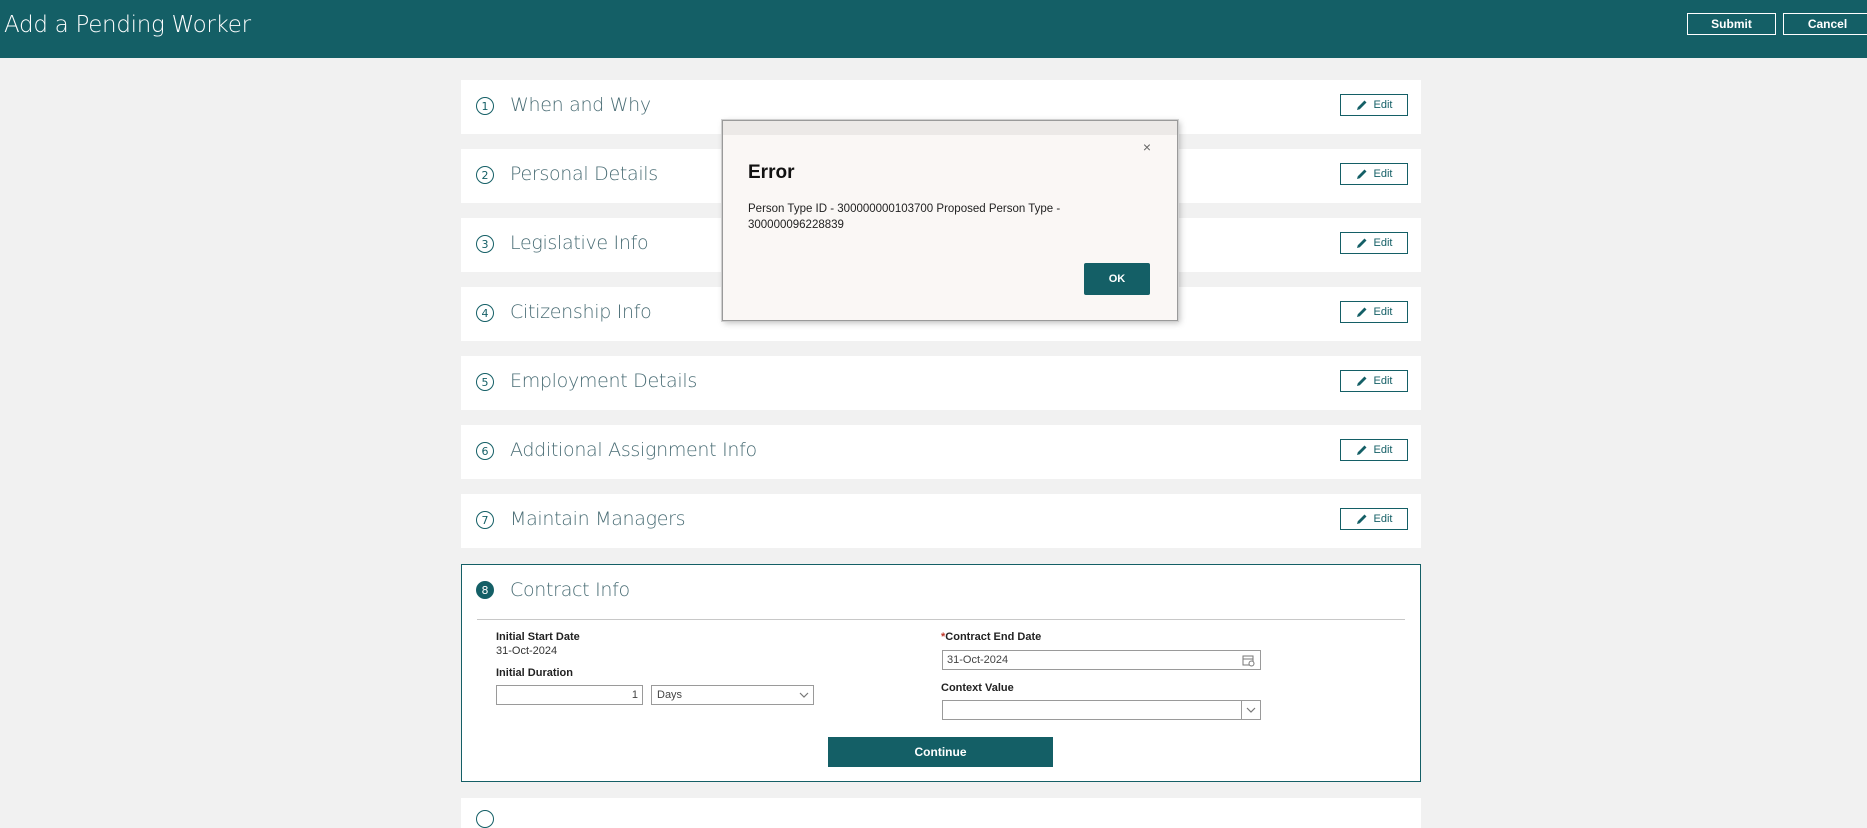 The image size is (1867, 828). I want to click on section-title: Personal Details, so click(584, 174).